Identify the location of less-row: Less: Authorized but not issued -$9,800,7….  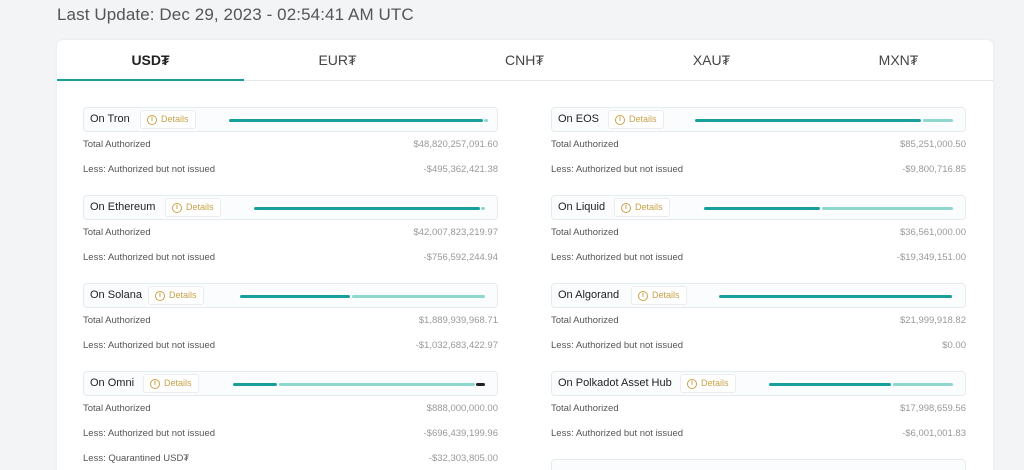
(758, 169).